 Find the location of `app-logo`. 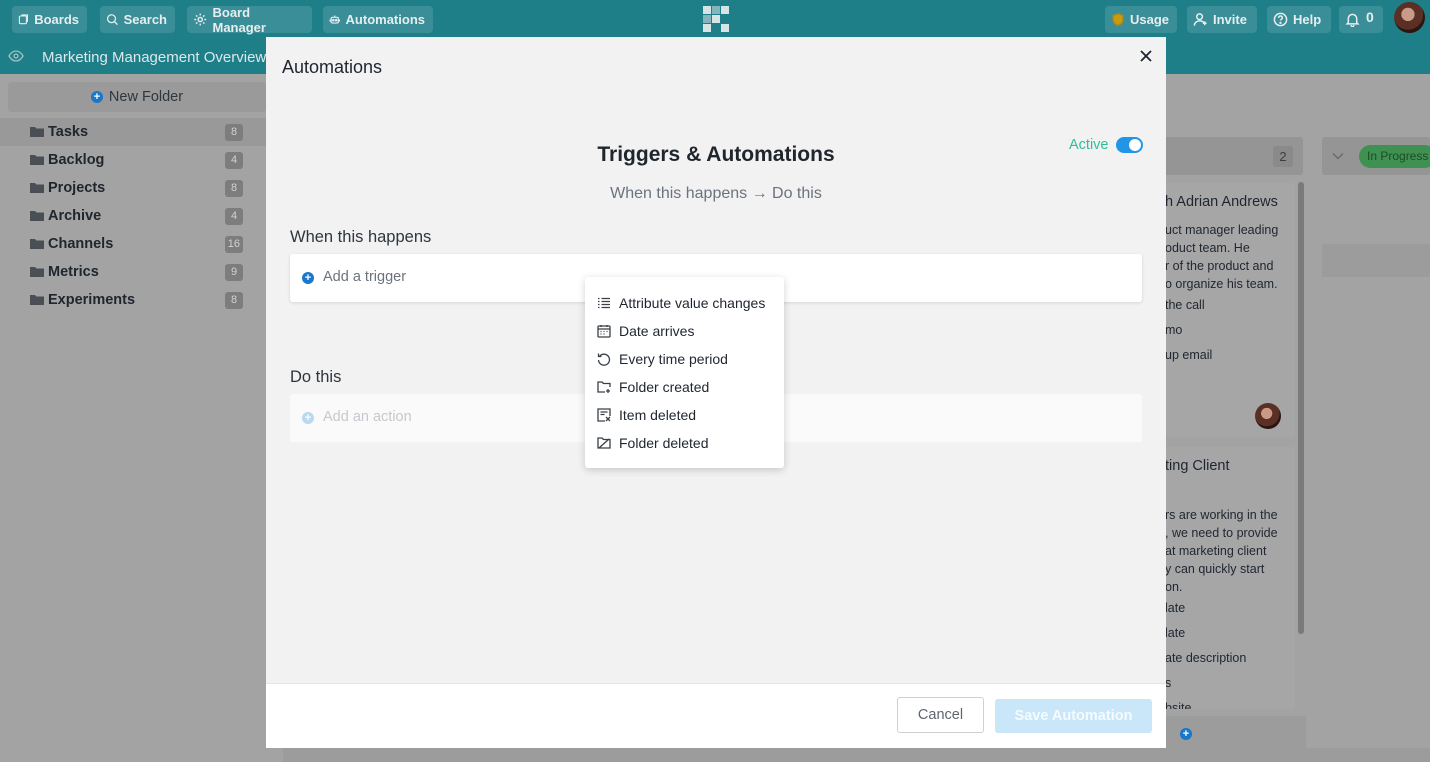

app-logo is located at coordinates (716, 19).